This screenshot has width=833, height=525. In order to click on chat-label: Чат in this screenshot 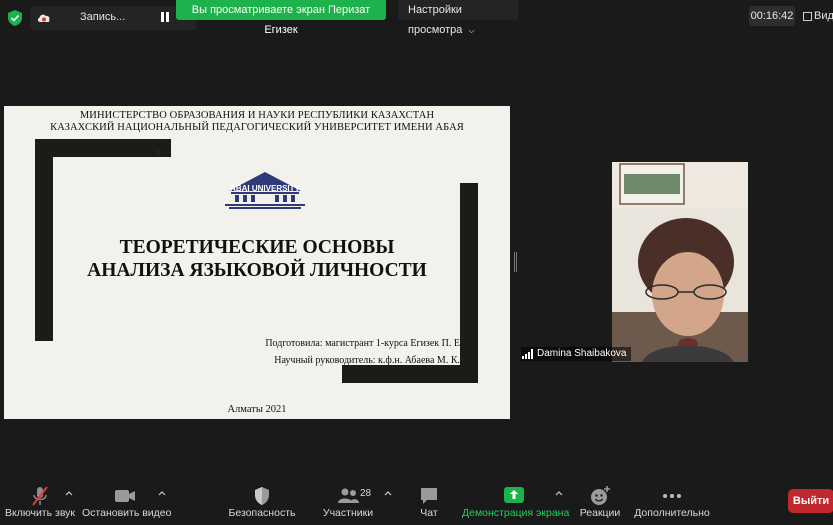, I will do `click(429, 513)`.